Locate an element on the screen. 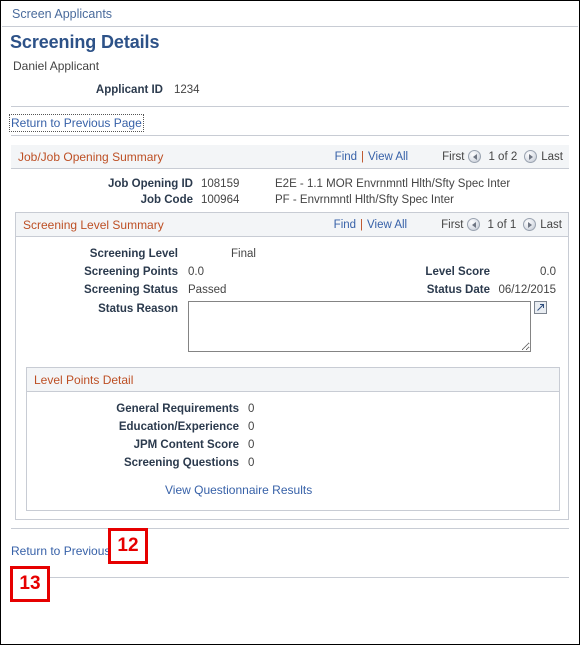 The height and width of the screenshot is (645, 580). job-summary-find-link: Find is located at coordinates (346, 157).